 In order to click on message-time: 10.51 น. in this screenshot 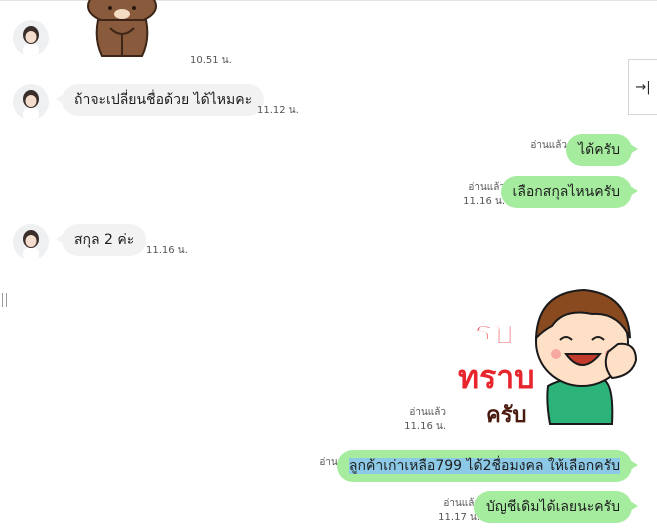, I will do `click(211, 60)`.